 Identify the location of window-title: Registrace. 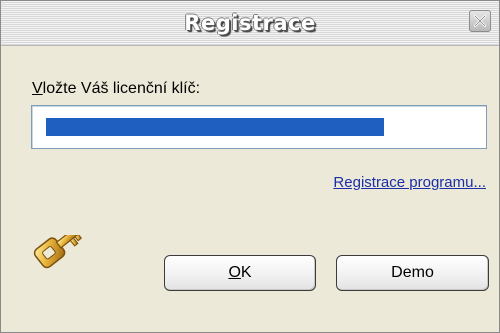
(250, 23).